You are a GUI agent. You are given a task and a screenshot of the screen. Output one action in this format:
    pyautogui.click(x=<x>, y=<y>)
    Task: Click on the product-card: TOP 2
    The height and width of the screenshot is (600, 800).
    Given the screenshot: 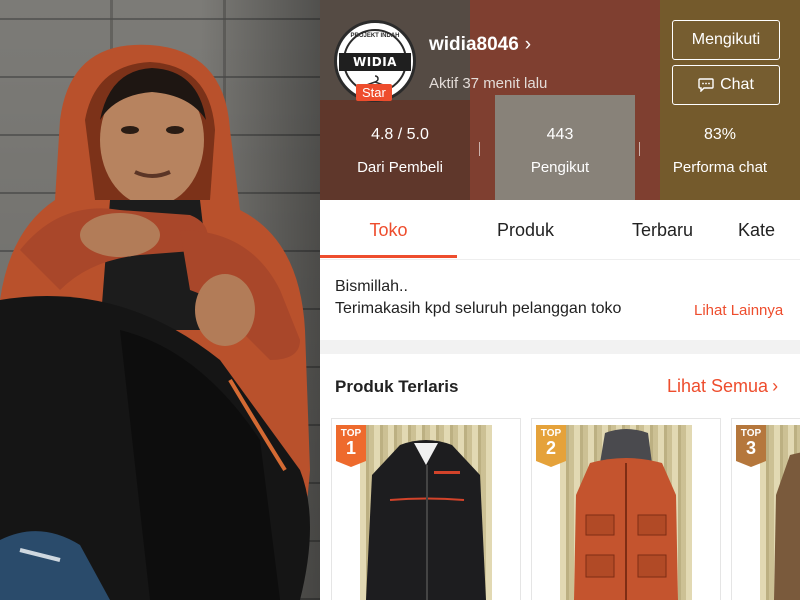 What is the action you would take?
    pyautogui.click(x=626, y=509)
    